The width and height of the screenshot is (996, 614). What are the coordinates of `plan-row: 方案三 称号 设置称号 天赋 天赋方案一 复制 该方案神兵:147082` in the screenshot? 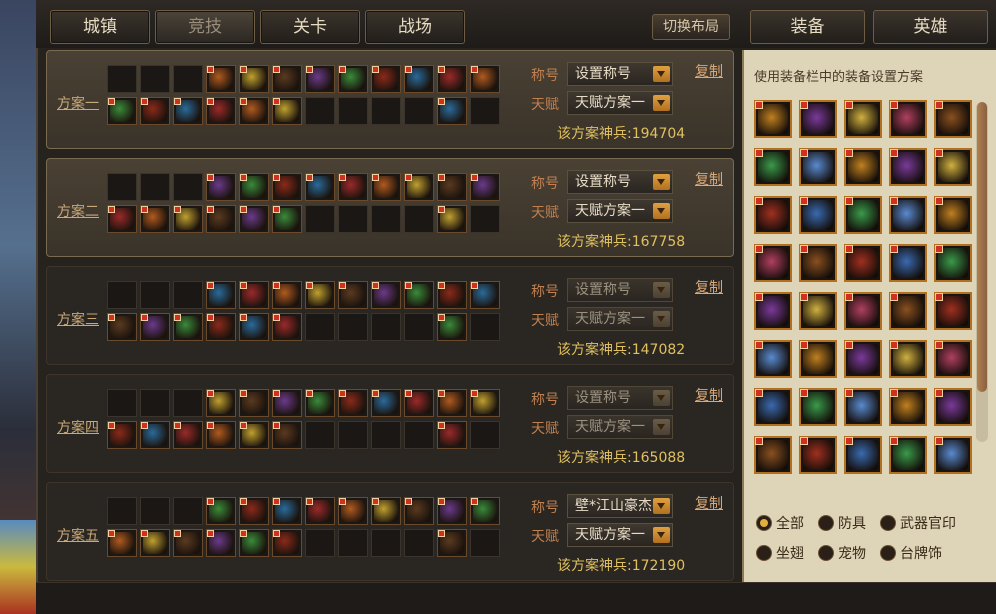 It's located at (390, 315).